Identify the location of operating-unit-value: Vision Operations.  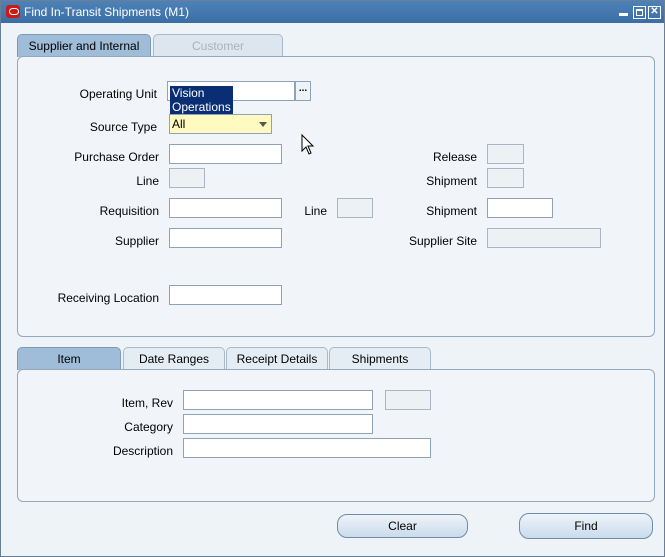
(201, 100).